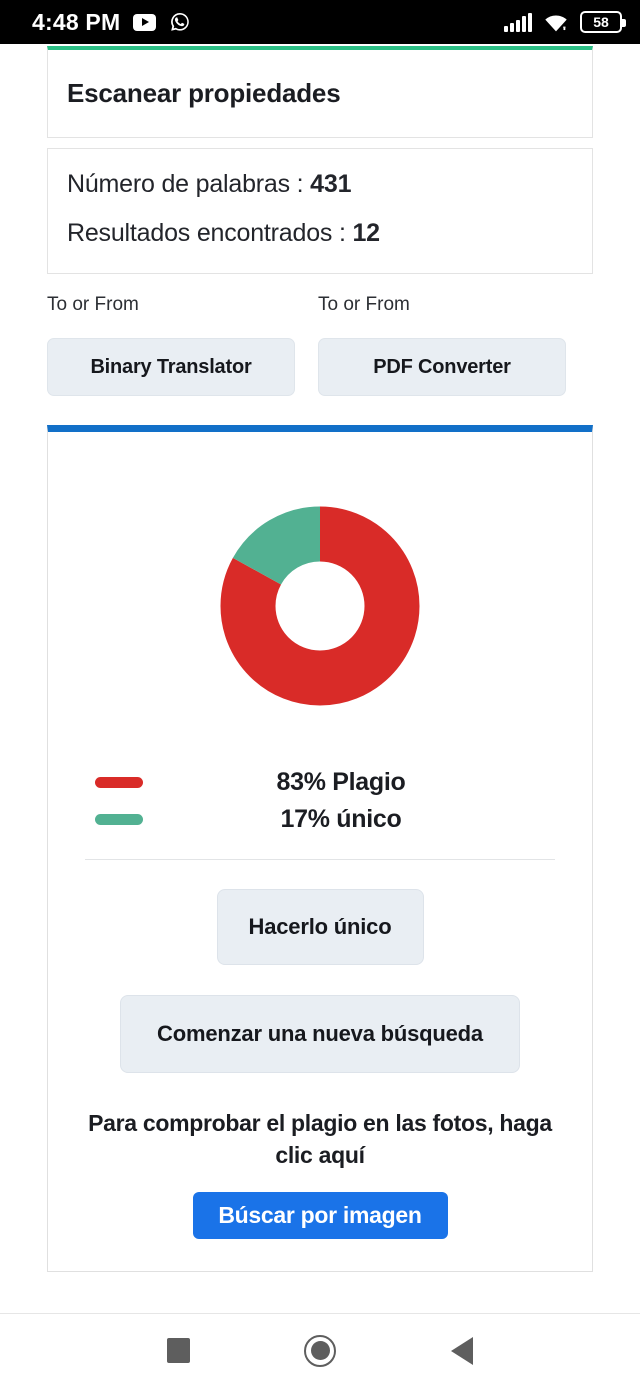 This screenshot has width=640, height=1387. What do you see at coordinates (320, 801) in the screenshot?
I see `chart-legend: 83% Plagio 17% único` at bounding box center [320, 801].